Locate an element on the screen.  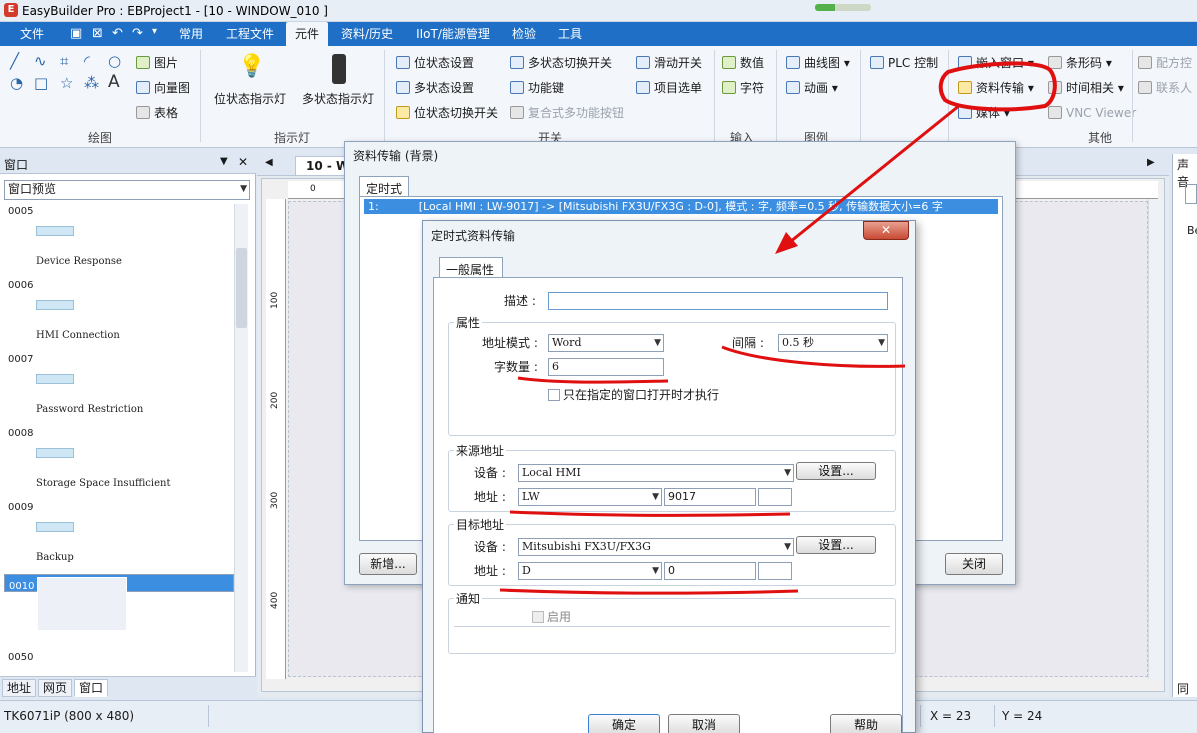
tab-general: 一般属性 is located at coordinates (471, 267).